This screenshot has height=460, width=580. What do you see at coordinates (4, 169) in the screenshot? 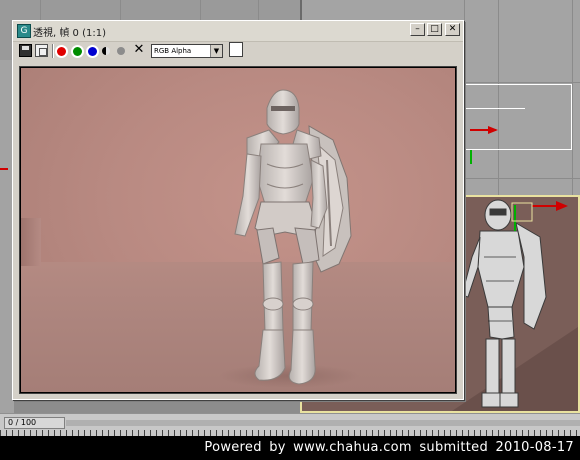
I see `x-axis-gizmo` at bounding box center [4, 169].